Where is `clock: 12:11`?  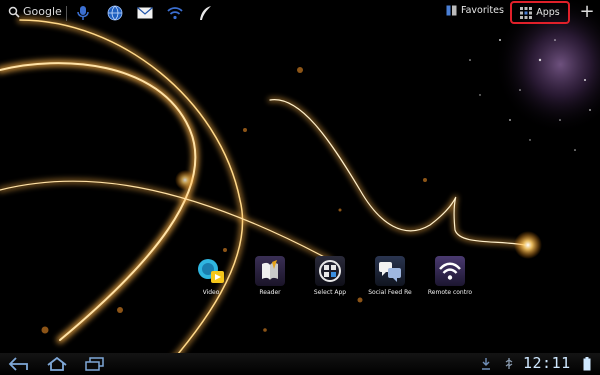 clock: 12:11 is located at coordinates (547, 363).